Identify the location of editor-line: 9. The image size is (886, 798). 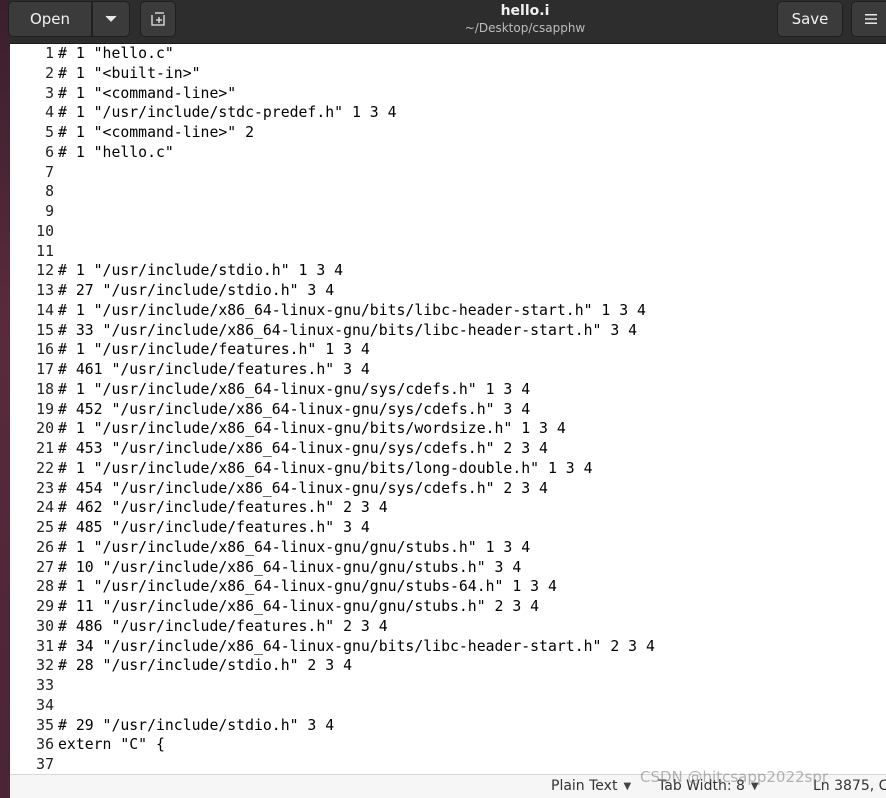
(448, 212).